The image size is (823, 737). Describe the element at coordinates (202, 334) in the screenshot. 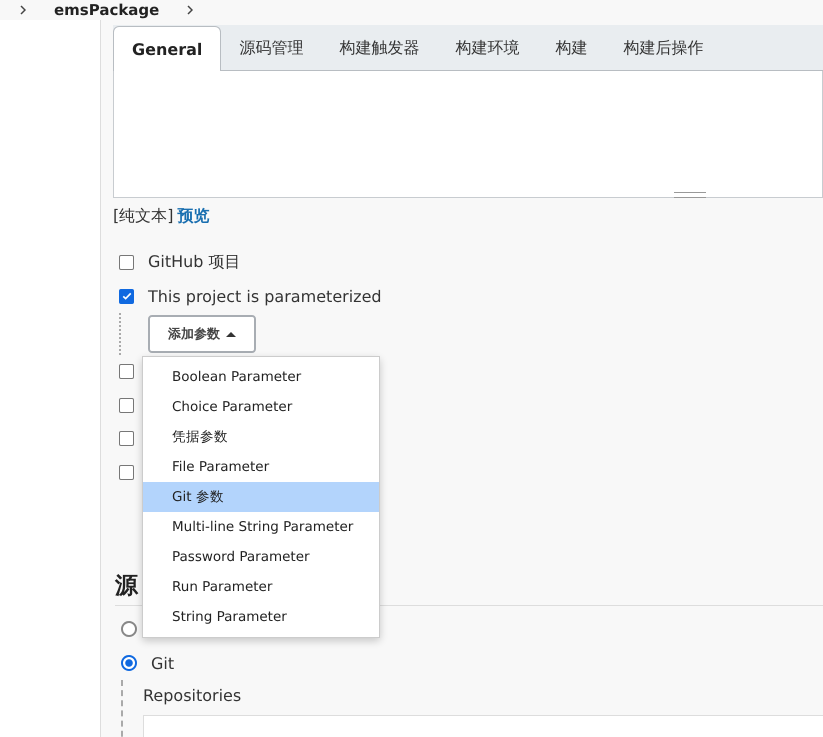

I see `add-parameter-button: 添加参数` at that location.